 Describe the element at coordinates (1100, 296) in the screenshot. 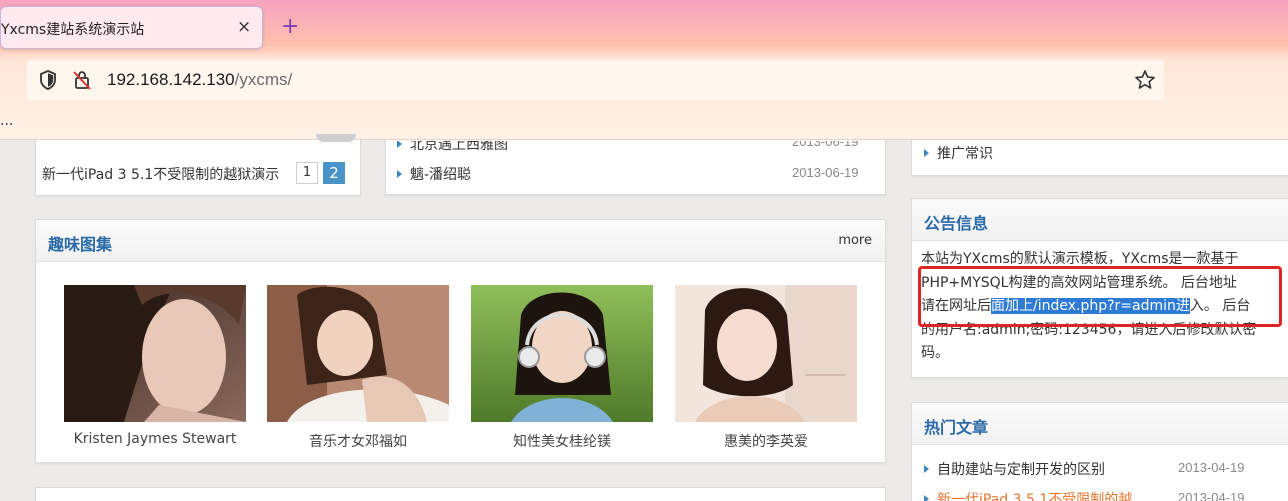

I see `annotation-highlight-box` at that location.